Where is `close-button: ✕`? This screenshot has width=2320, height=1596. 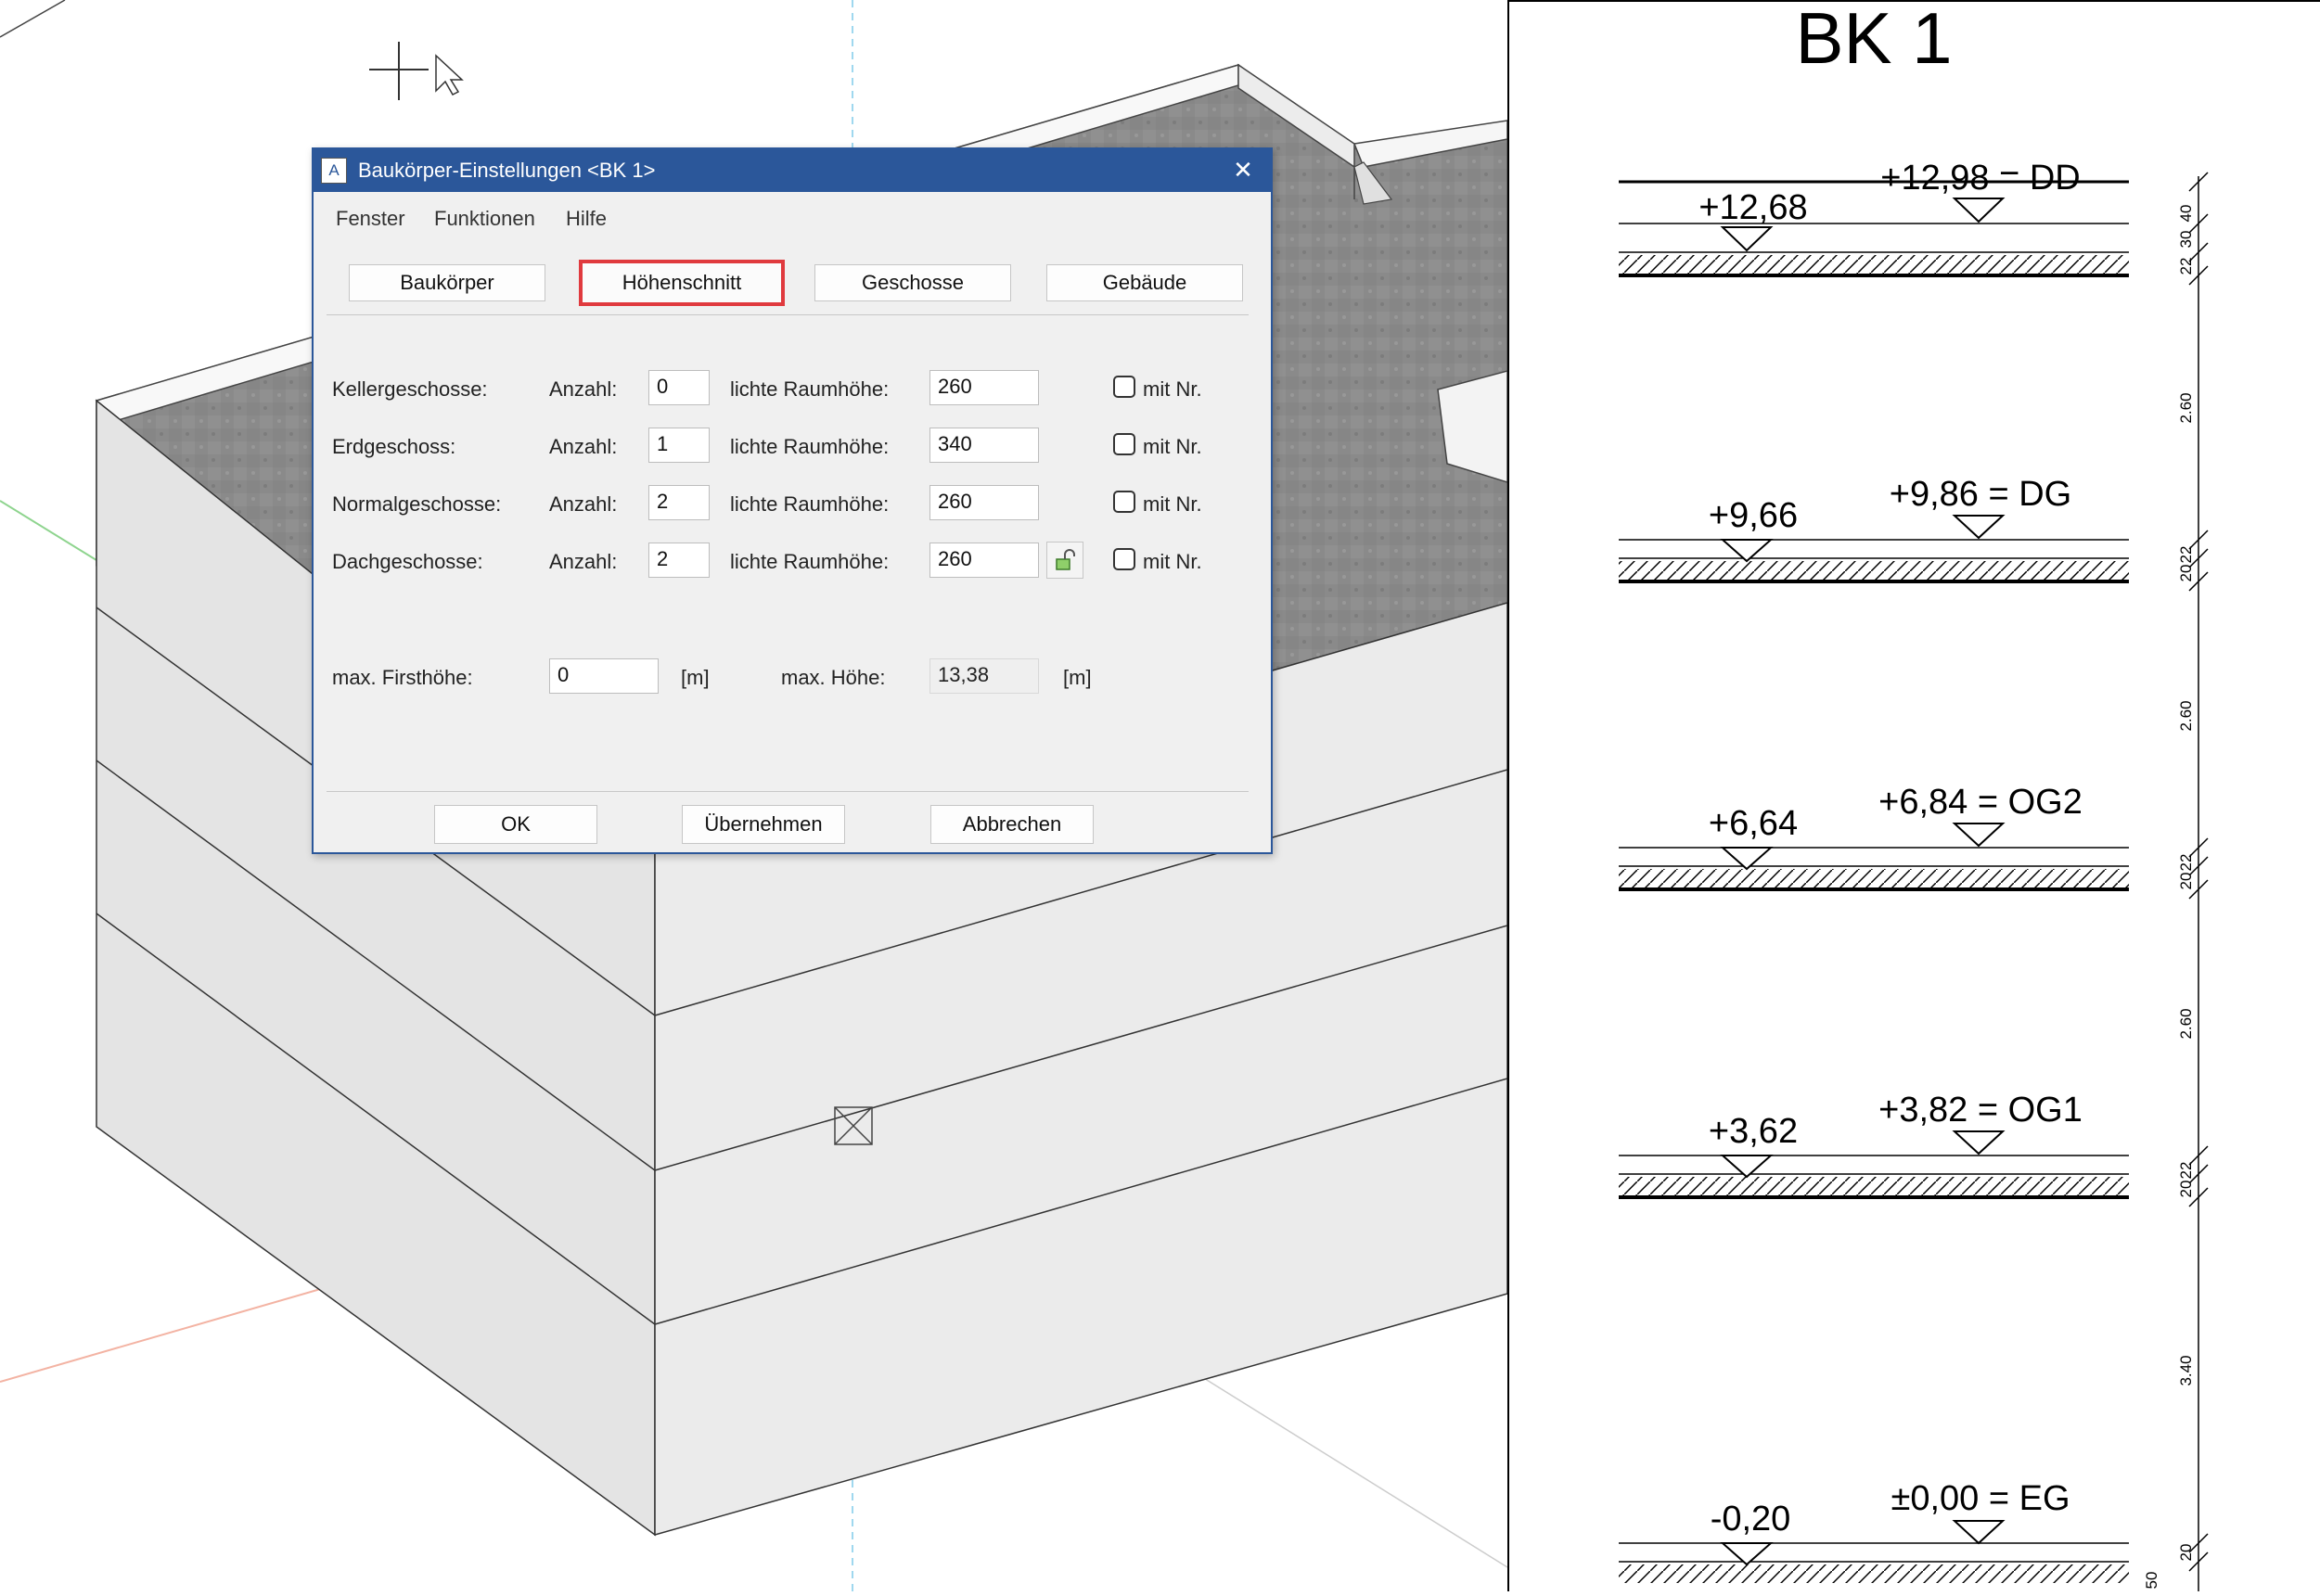
close-button: ✕ is located at coordinates (1243, 169).